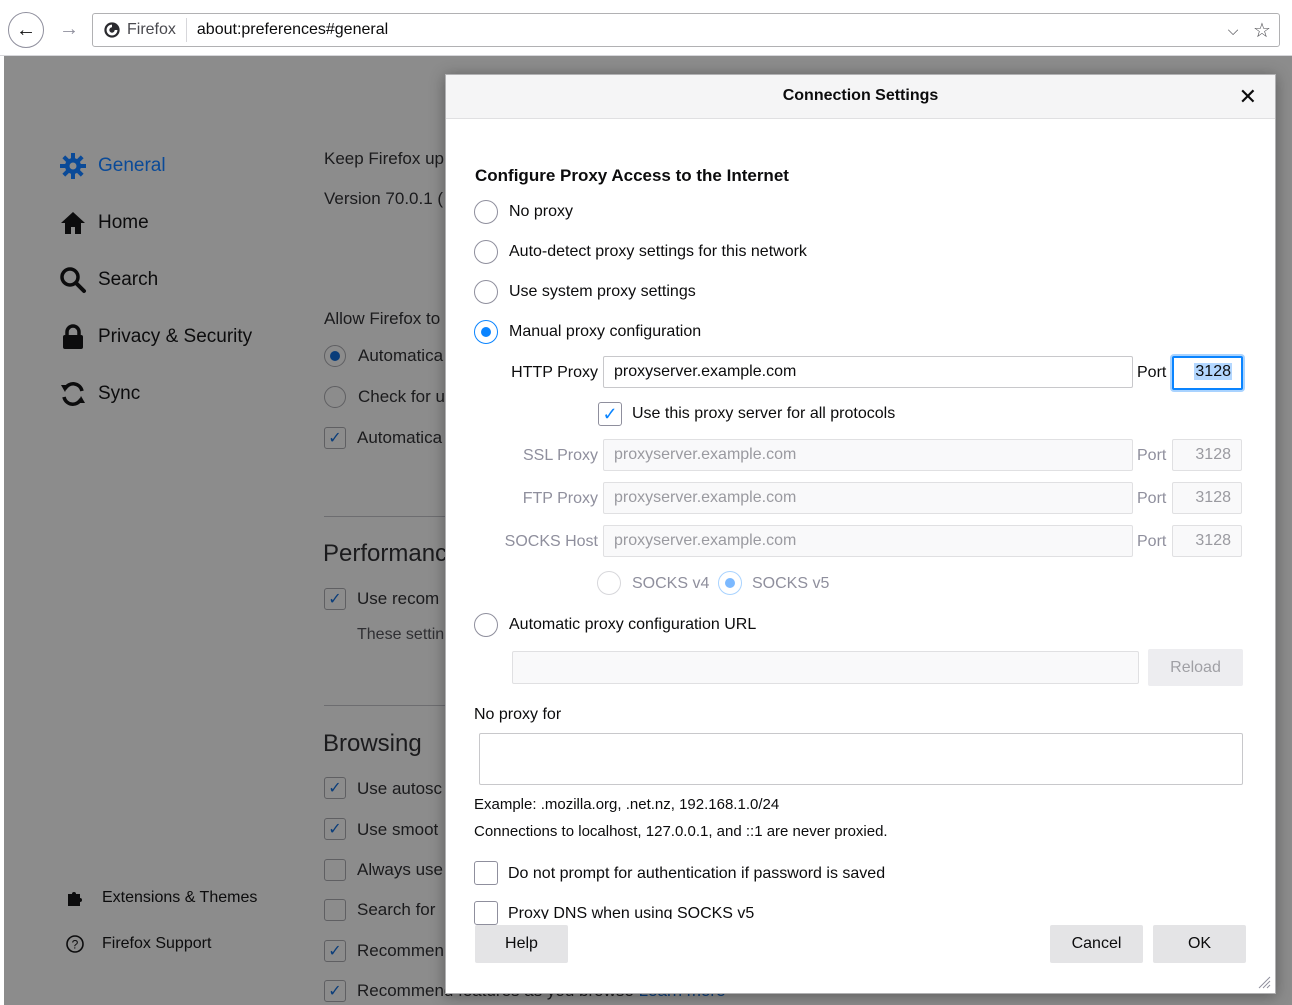  I want to click on ftp-proxy-input: proxyserver.example.com, so click(868, 498).